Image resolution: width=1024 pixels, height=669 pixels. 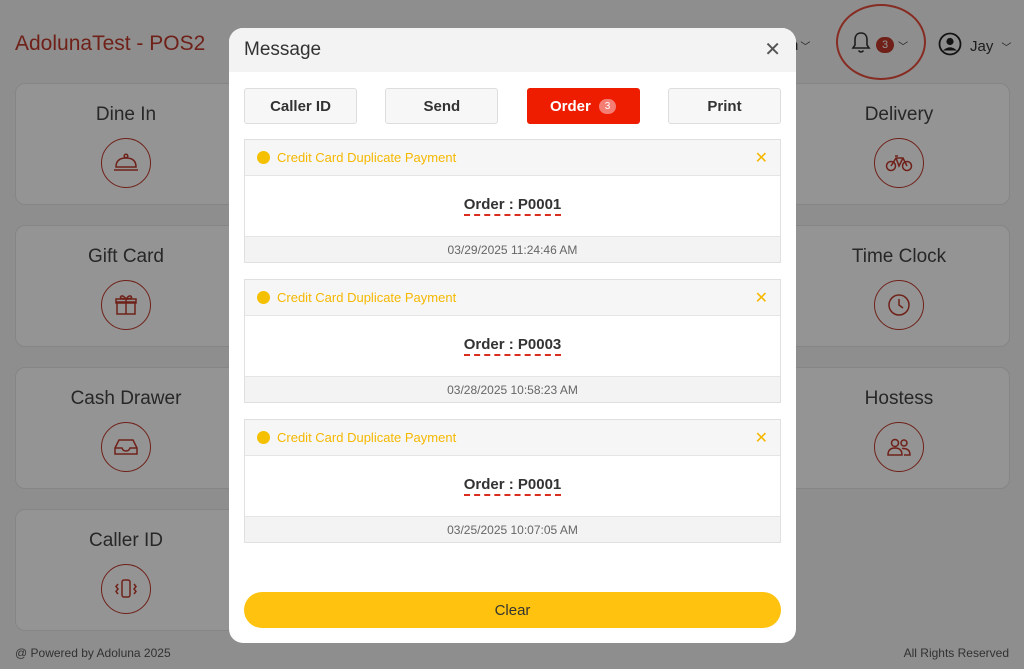 I want to click on tab-print: Print, so click(x=724, y=106).